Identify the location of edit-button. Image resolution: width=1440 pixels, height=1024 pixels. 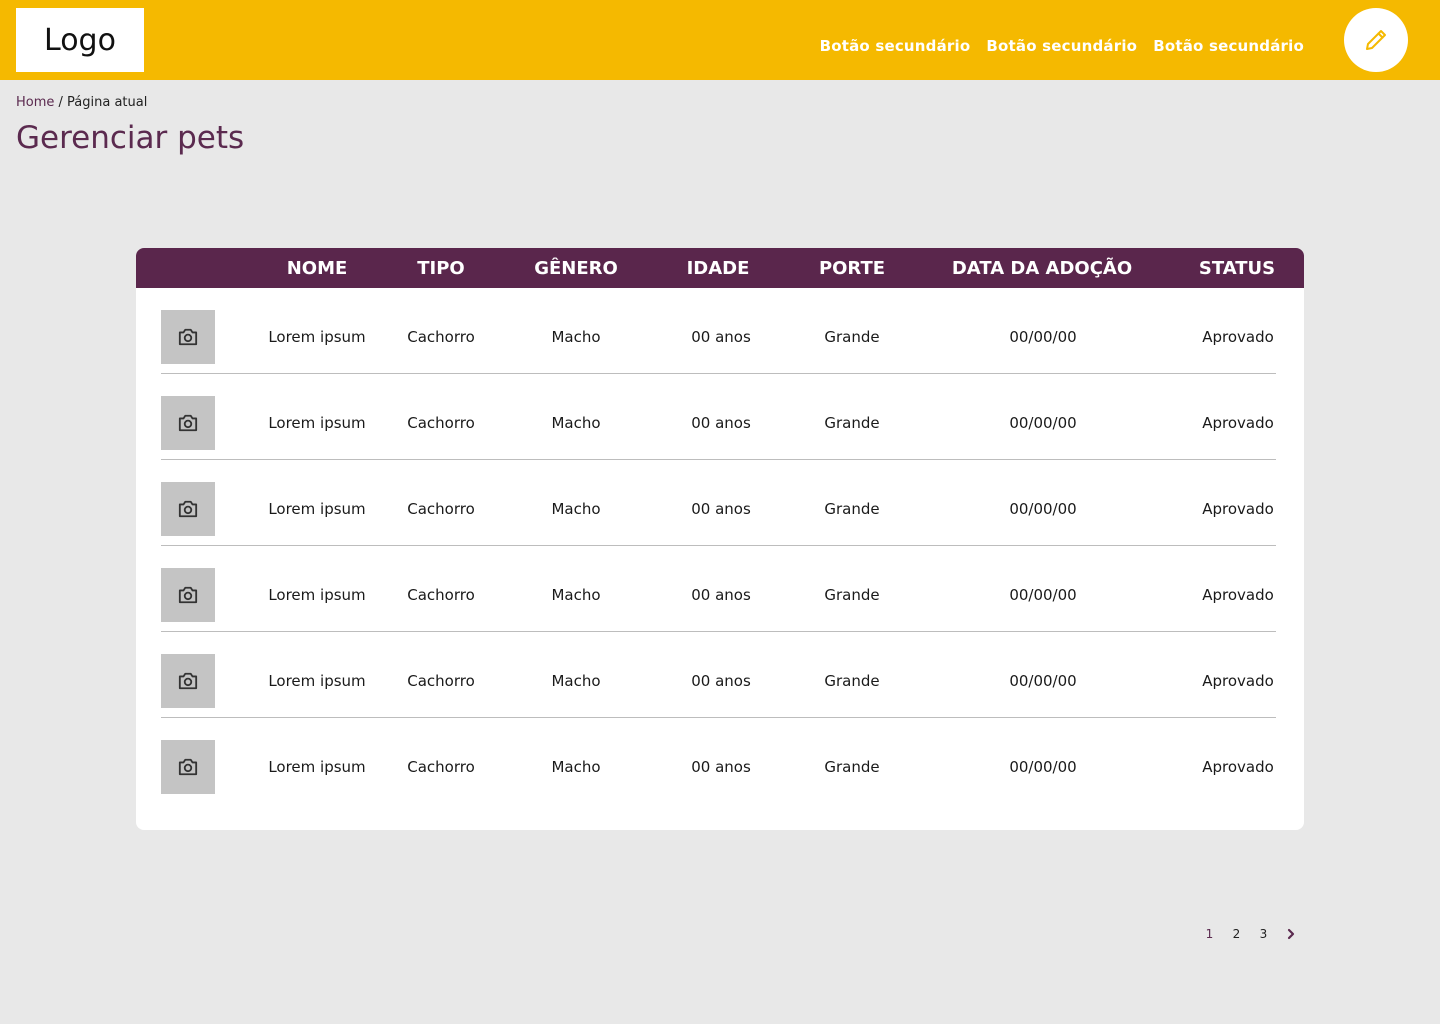
(1376, 40).